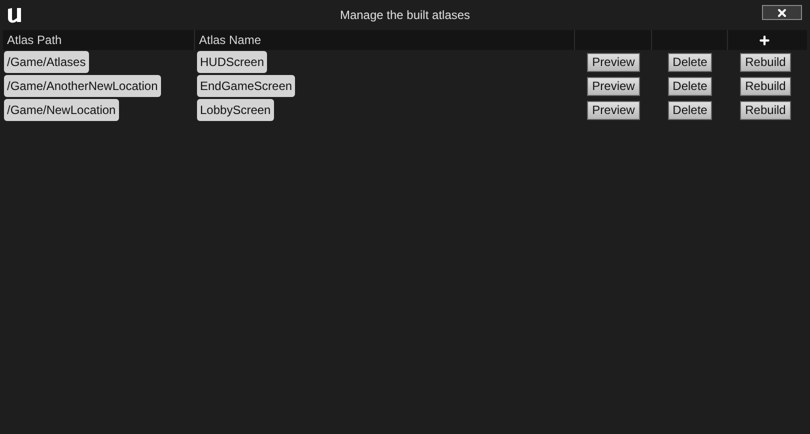 The width and height of the screenshot is (810, 434). Describe the element at coordinates (405, 15) in the screenshot. I see `window-title: Manage the built atlases` at that location.